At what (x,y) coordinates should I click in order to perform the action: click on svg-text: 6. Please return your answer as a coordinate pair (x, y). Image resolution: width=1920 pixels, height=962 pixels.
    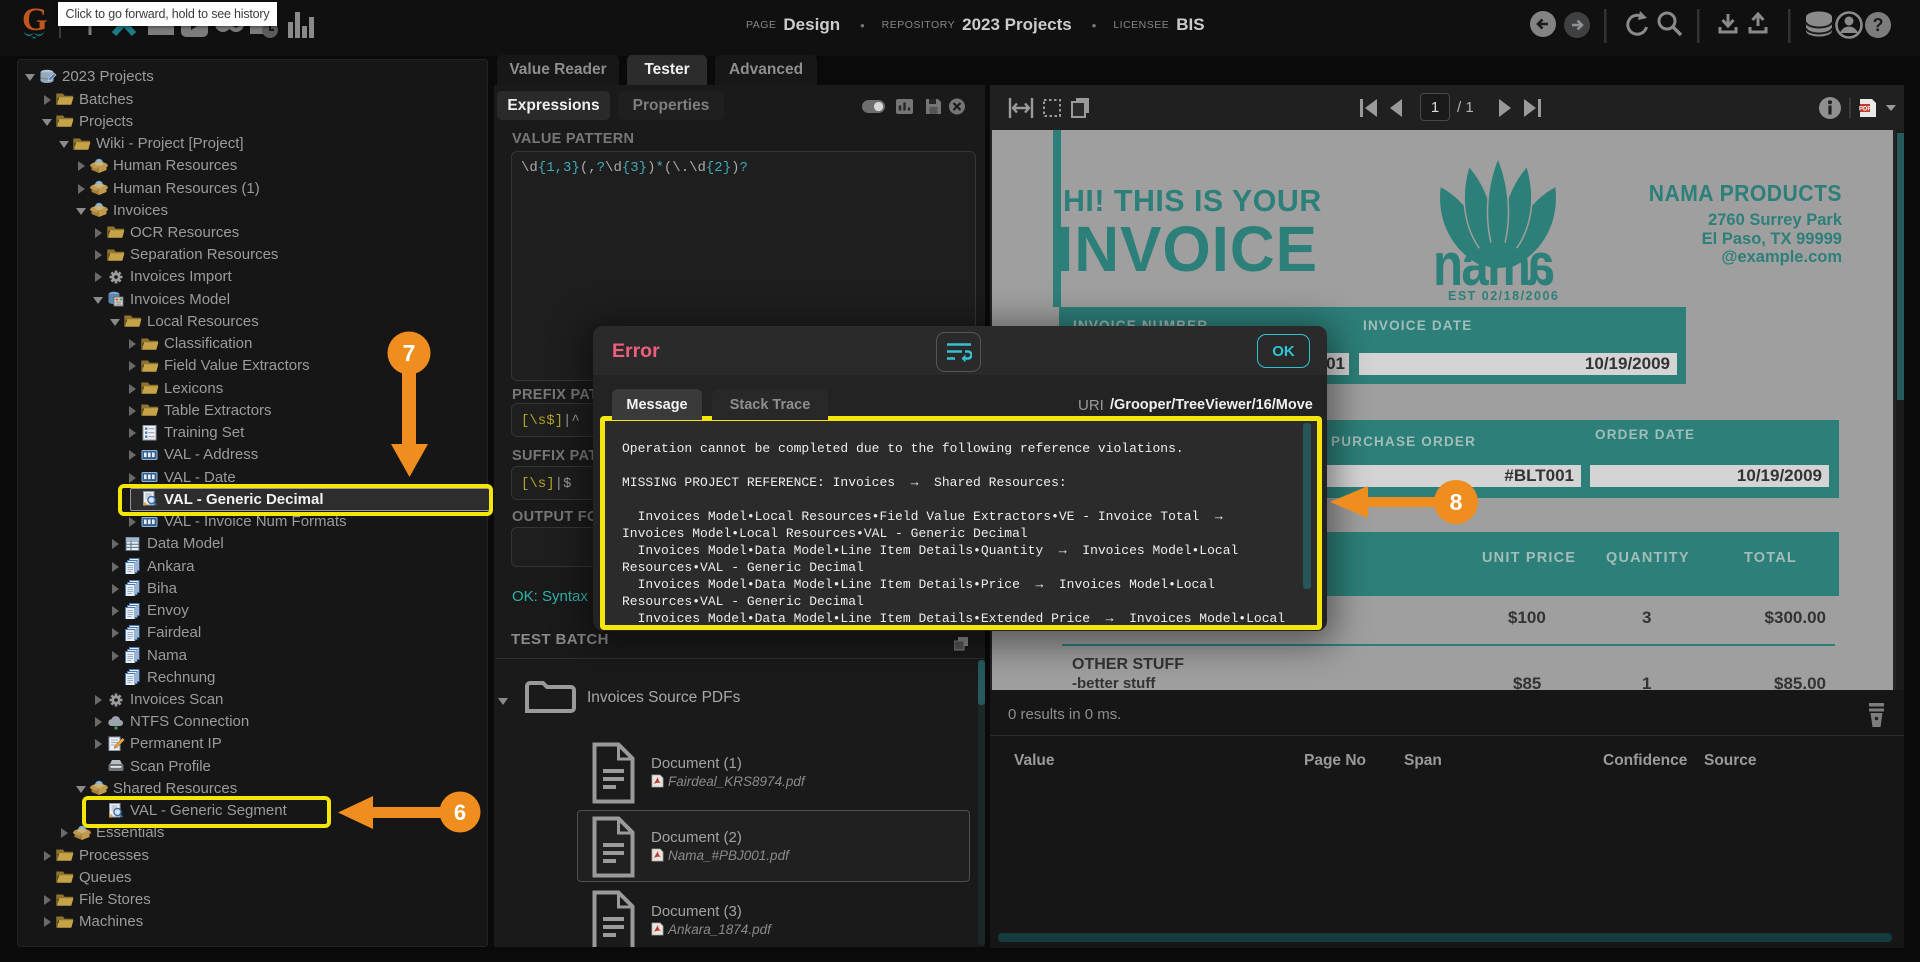
    Looking at the image, I should click on (460, 812).